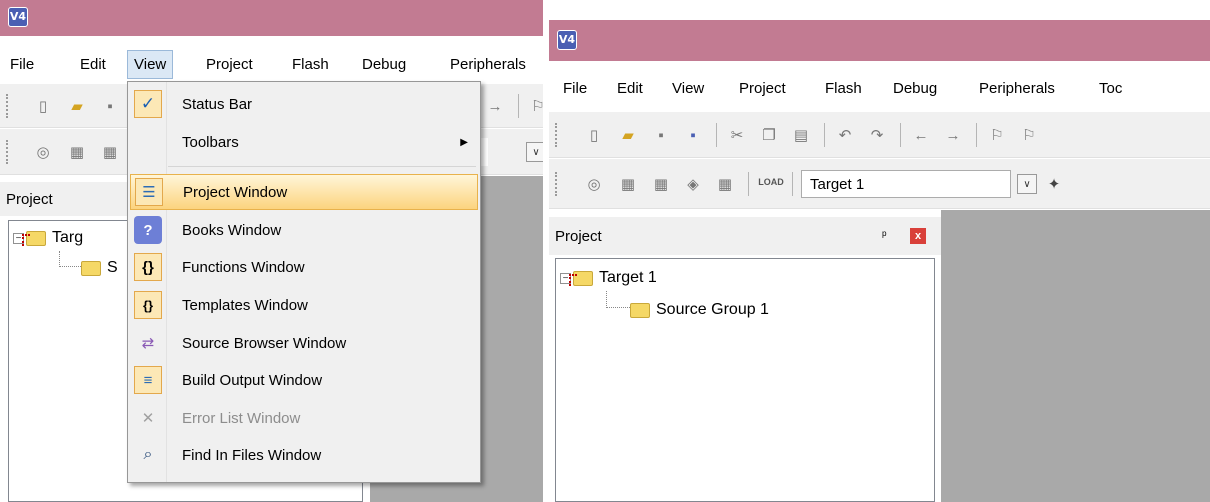 The height and width of the screenshot is (502, 1210). I want to click on menu-item-label: Build Output Window, so click(252, 380).